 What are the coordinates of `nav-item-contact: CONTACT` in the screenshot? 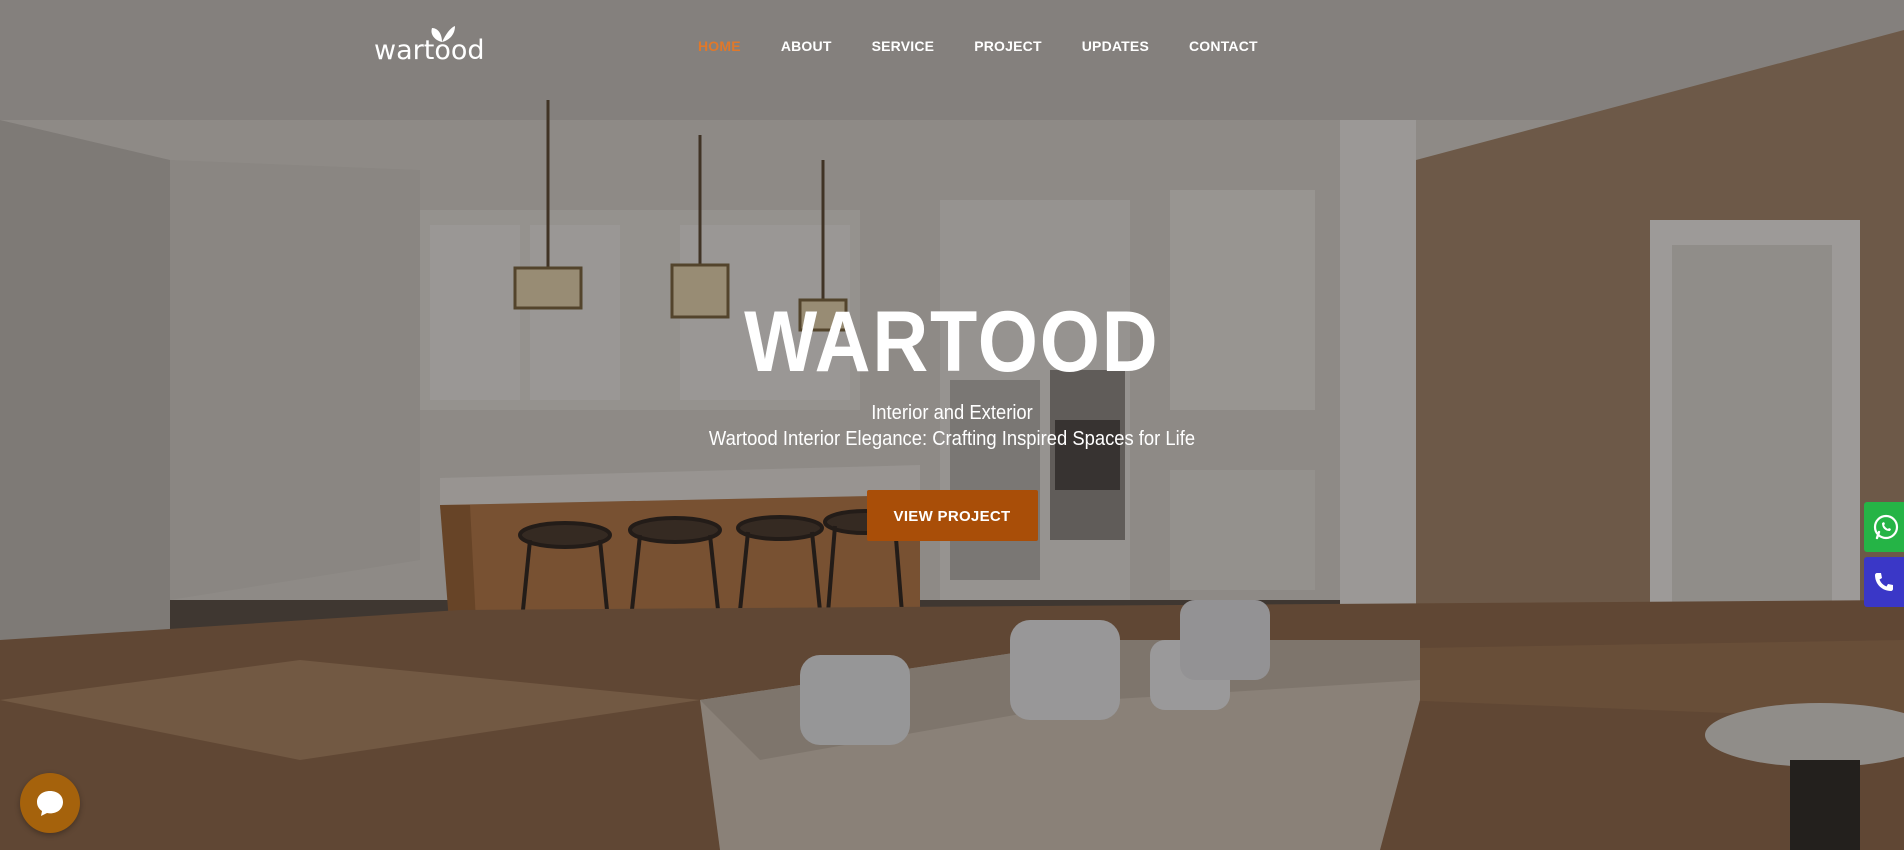 It's located at (1223, 46).